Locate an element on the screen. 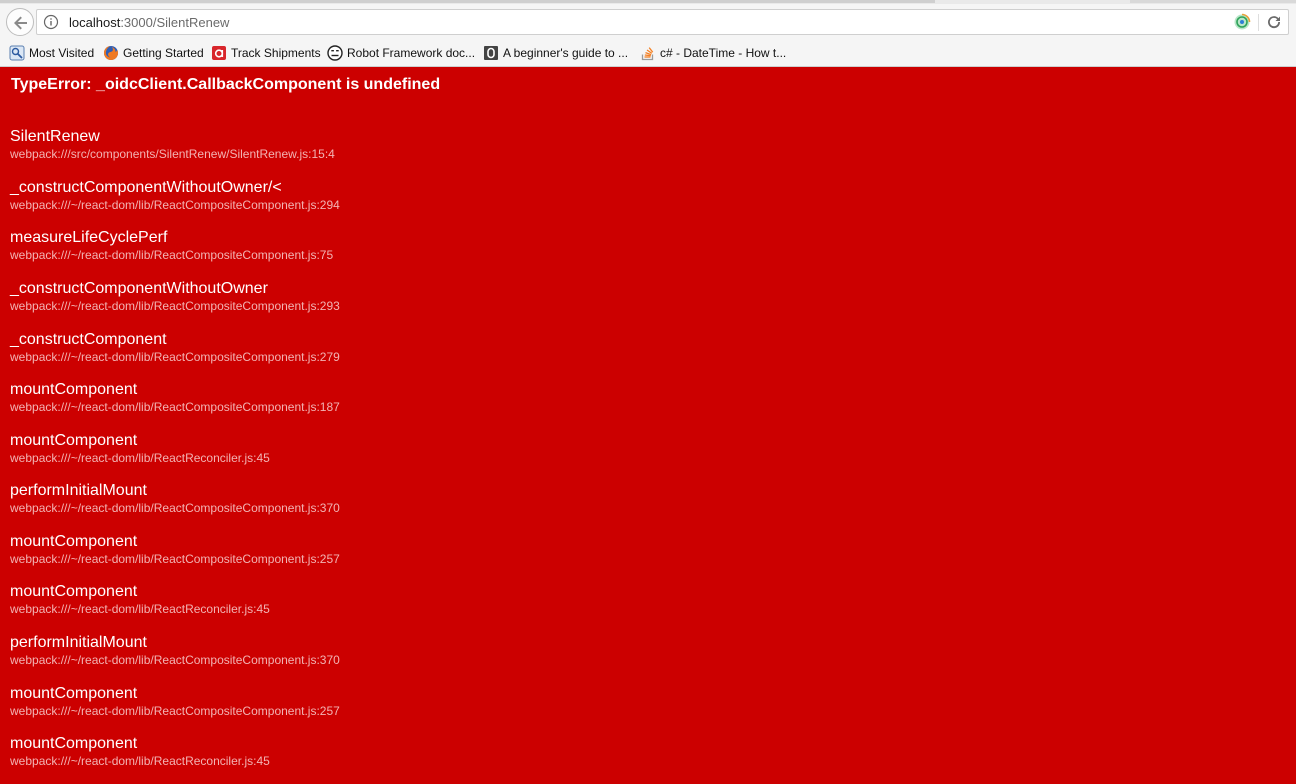  back-button is located at coordinates (20, 22).